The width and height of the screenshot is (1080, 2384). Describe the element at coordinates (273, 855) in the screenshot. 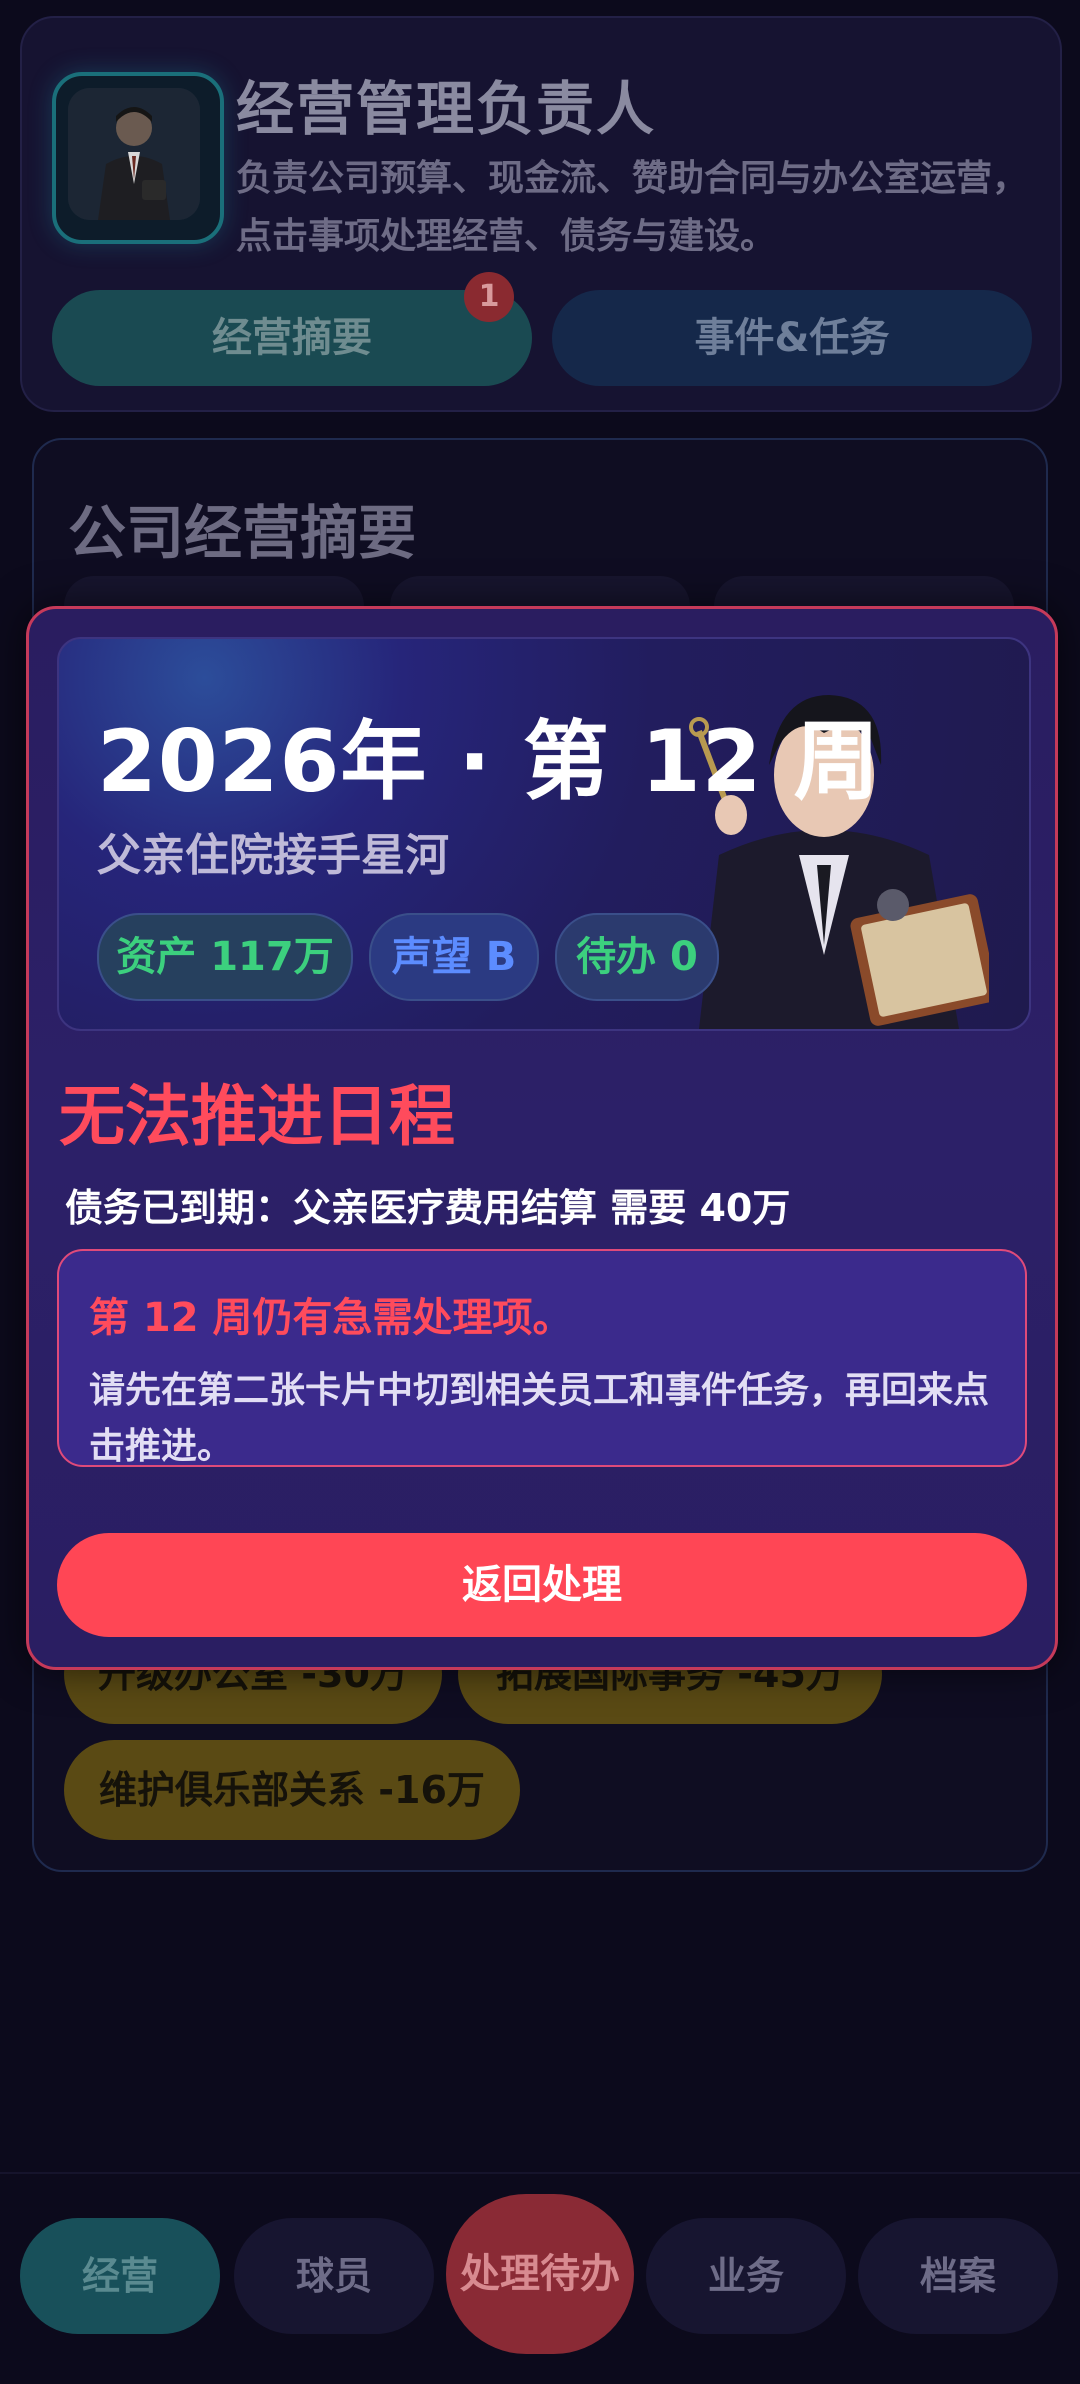

I see `week-subtitle: 父亲住院接手星河` at that location.